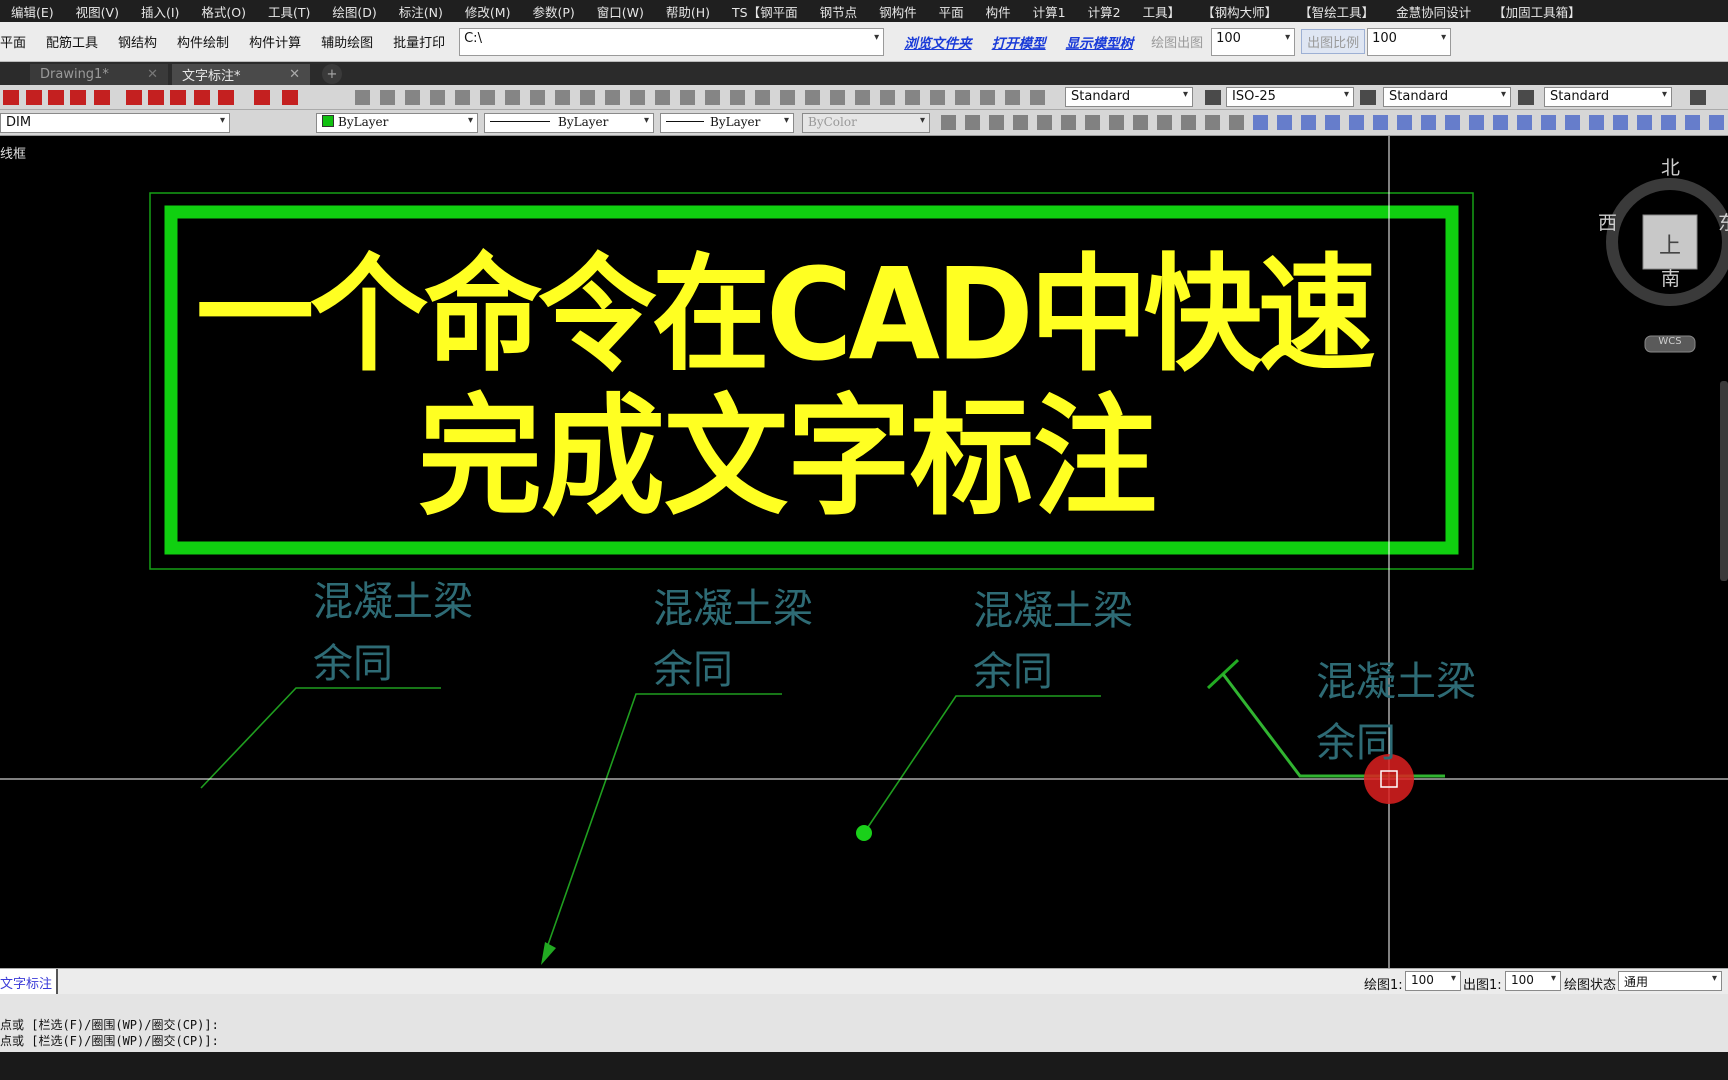  What do you see at coordinates (275, 41) in the screenshot?
I see `toolbar-member-calc: 构件计算` at bounding box center [275, 41].